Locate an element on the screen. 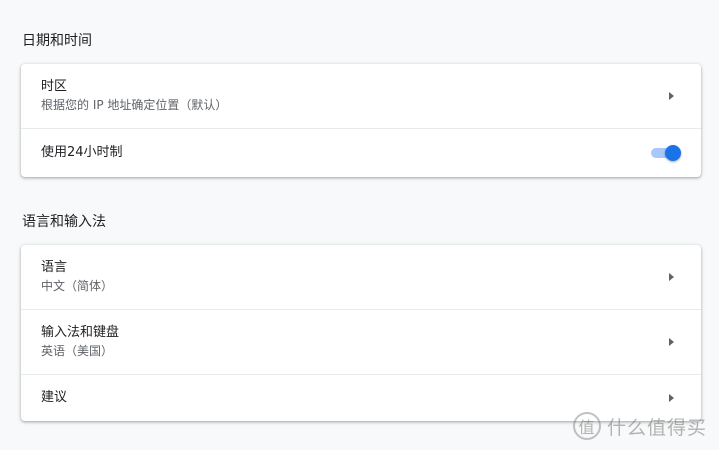 The image size is (719, 450). watermark-icon: 值 is located at coordinates (586, 426).